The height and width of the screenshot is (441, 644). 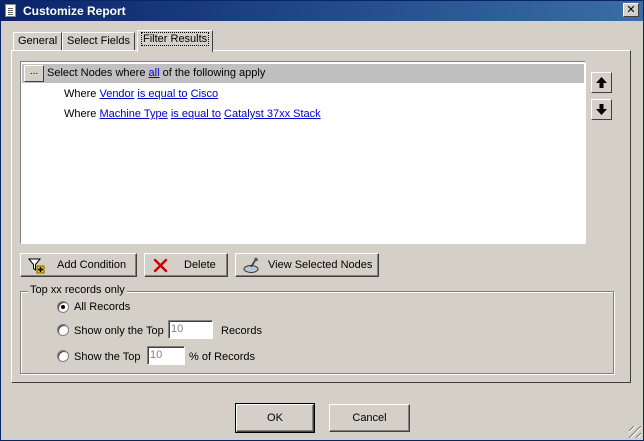 I want to click on condition-row: Where Vendor is equal to Cisco, so click(x=141, y=94).